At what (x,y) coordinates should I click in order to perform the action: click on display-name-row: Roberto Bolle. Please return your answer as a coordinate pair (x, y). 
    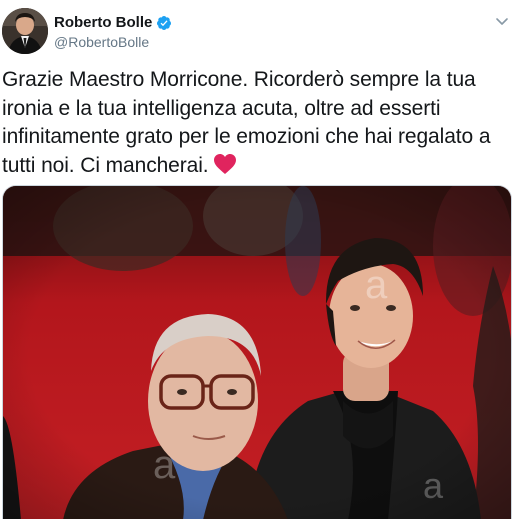
    Looking at the image, I should click on (113, 22).